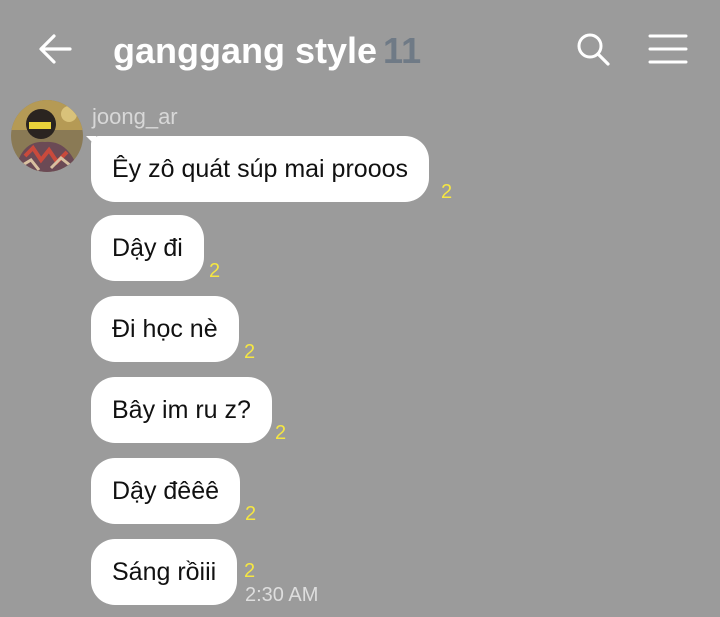  Describe the element at coordinates (245, 50) in the screenshot. I see `chat-room-name: ganggang style` at that location.